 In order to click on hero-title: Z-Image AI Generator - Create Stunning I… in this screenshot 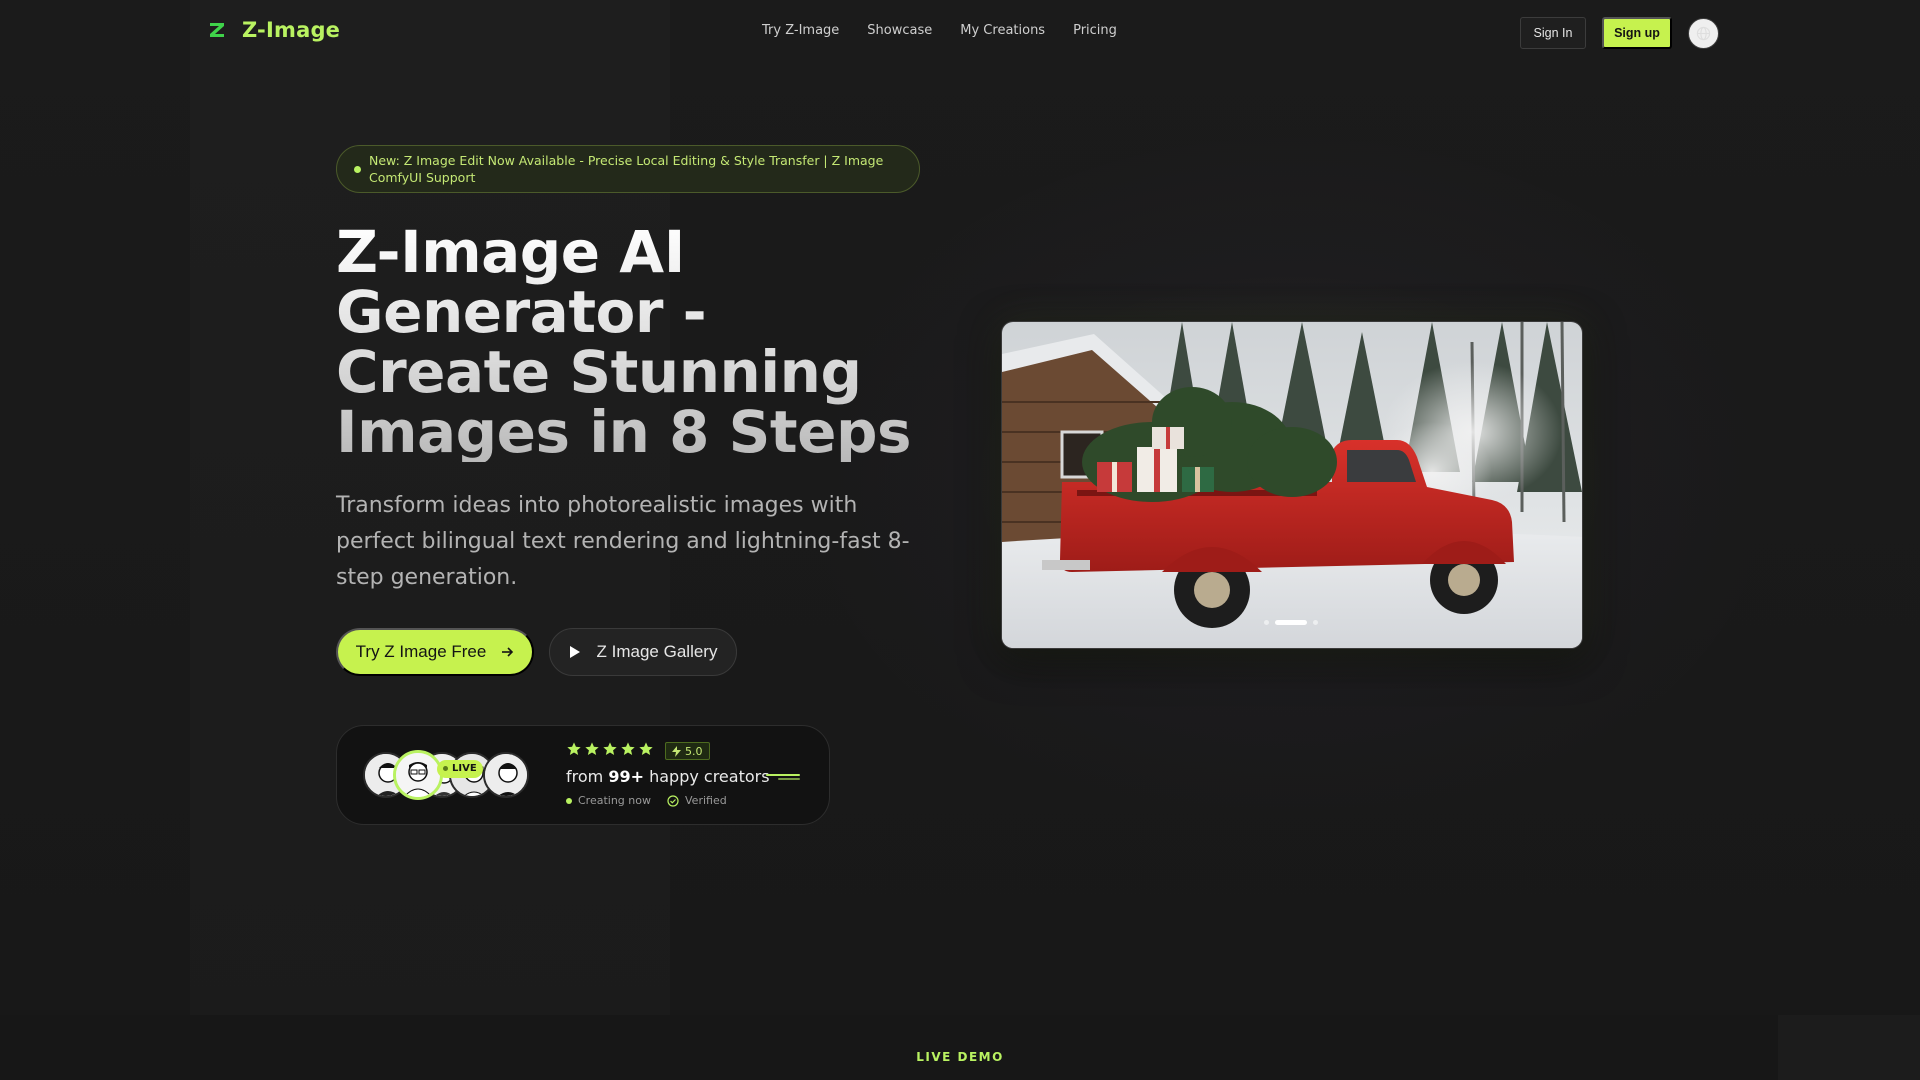, I will do `click(636, 342)`.